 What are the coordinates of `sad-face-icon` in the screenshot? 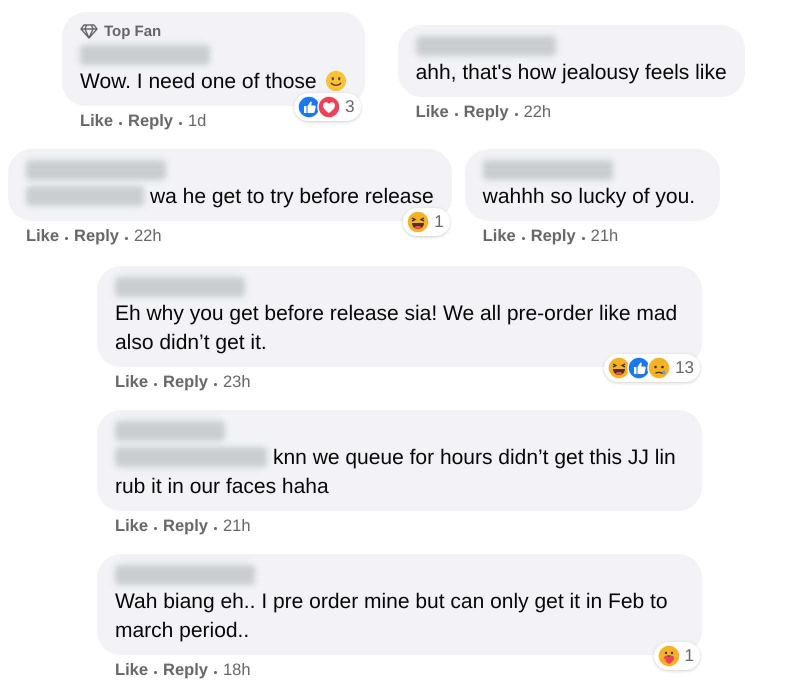 It's located at (659, 368).